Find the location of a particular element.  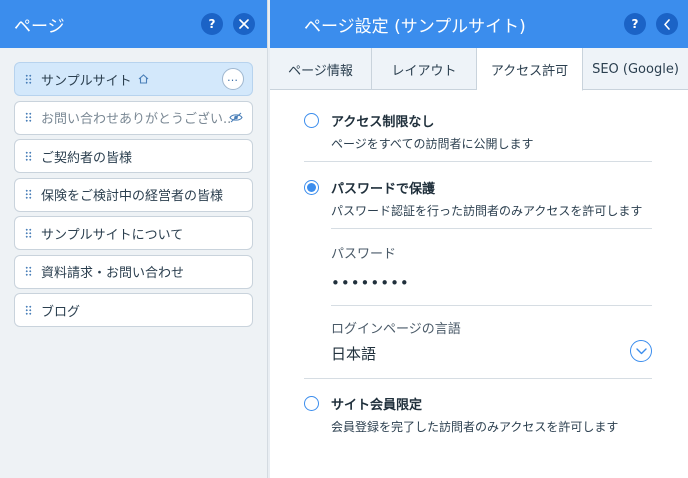

option-title: アクセス制限なし is located at coordinates (383, 122).